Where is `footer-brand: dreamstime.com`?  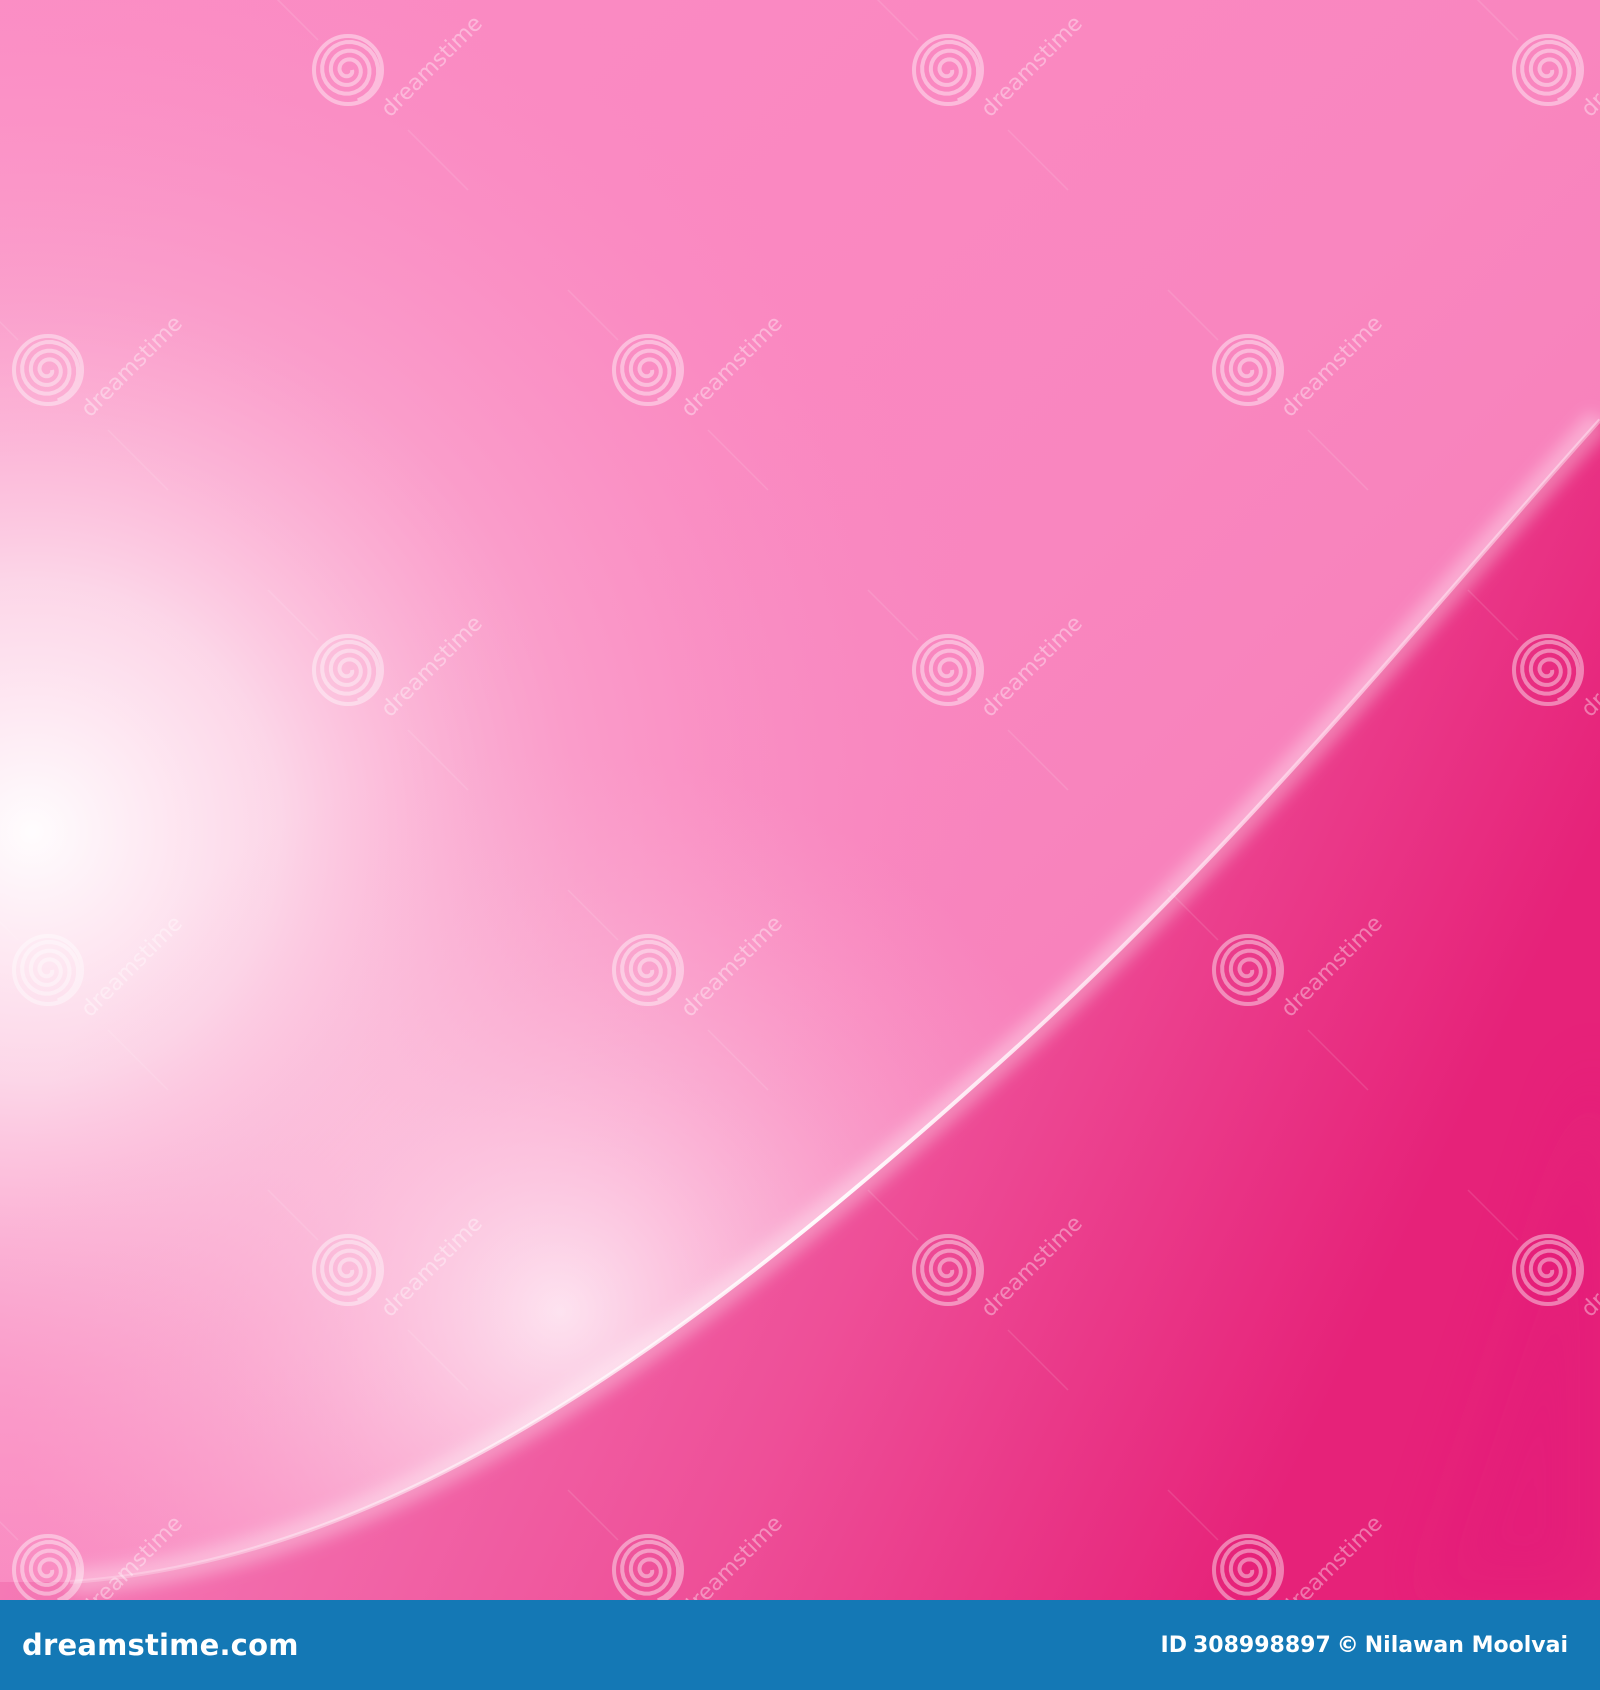 footer-brand: dreamstime.com is located at coordinates (160, 1645).